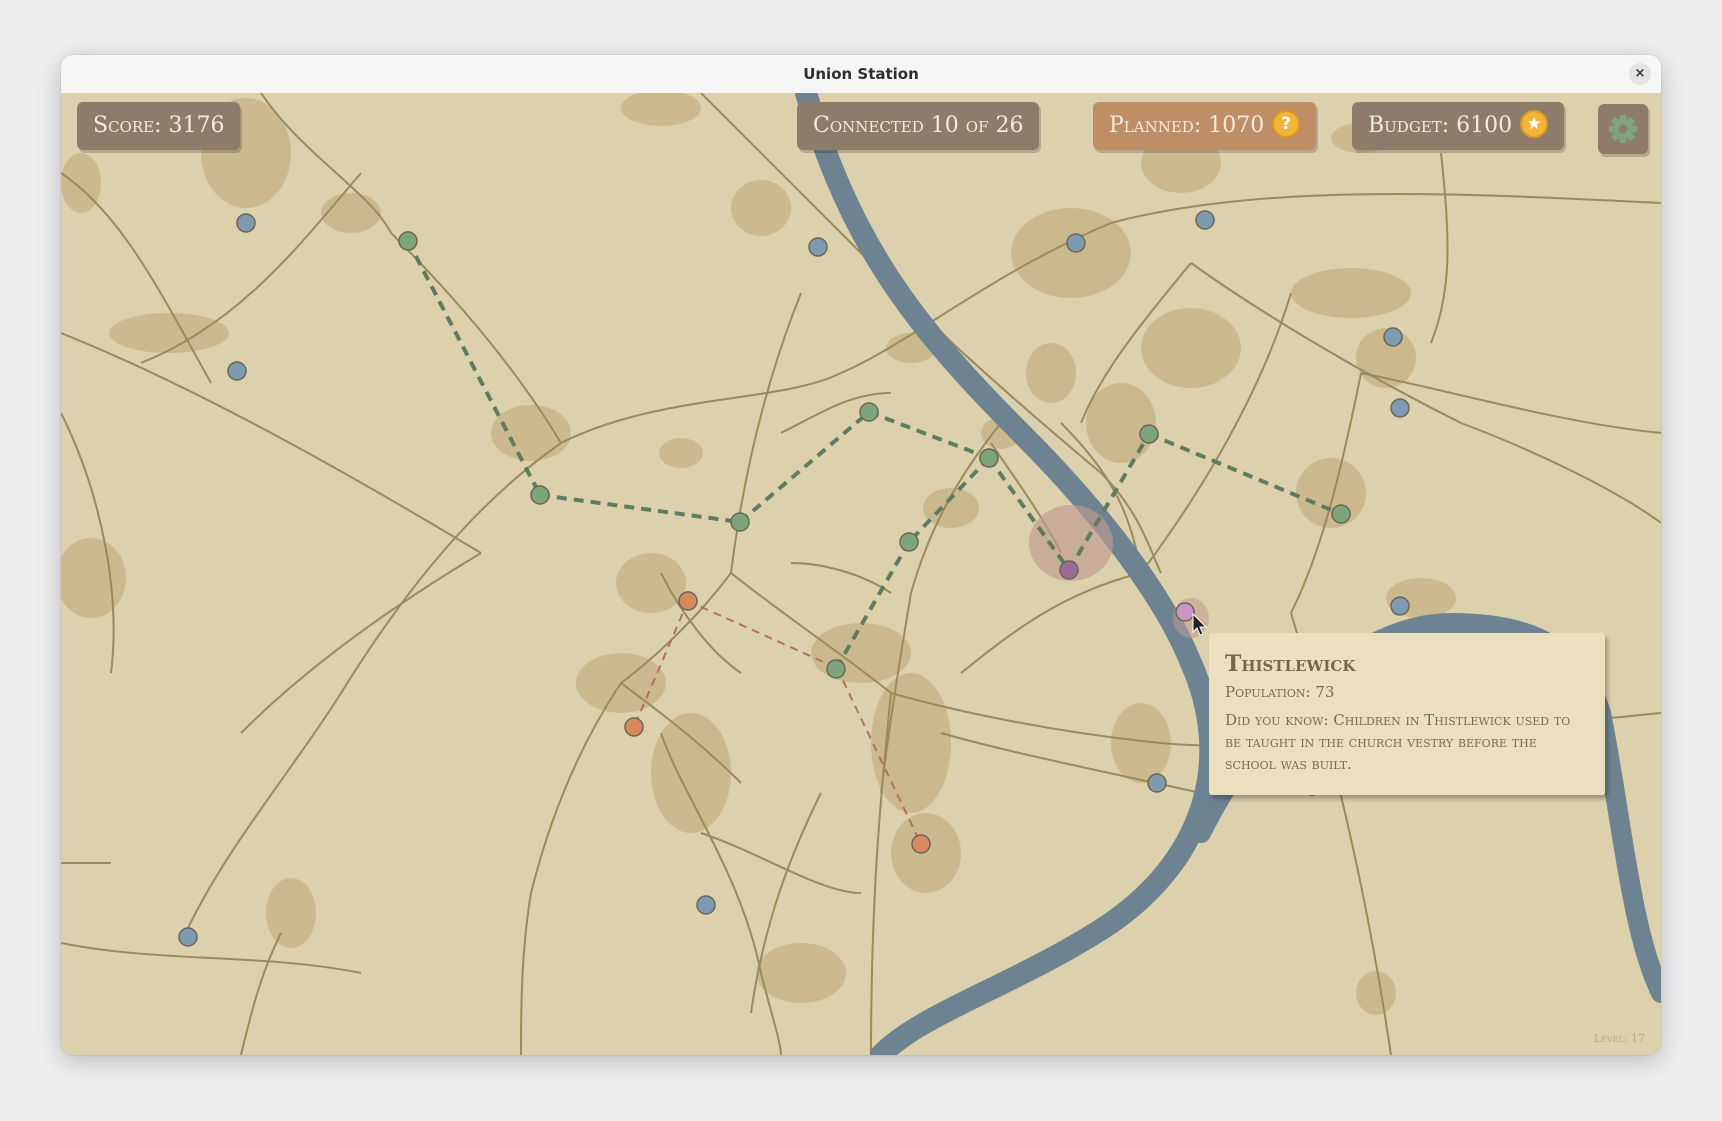 The width and height of the screenshot is (1722, 1121). I want to click on town-node-selected, so click(1069, 570).